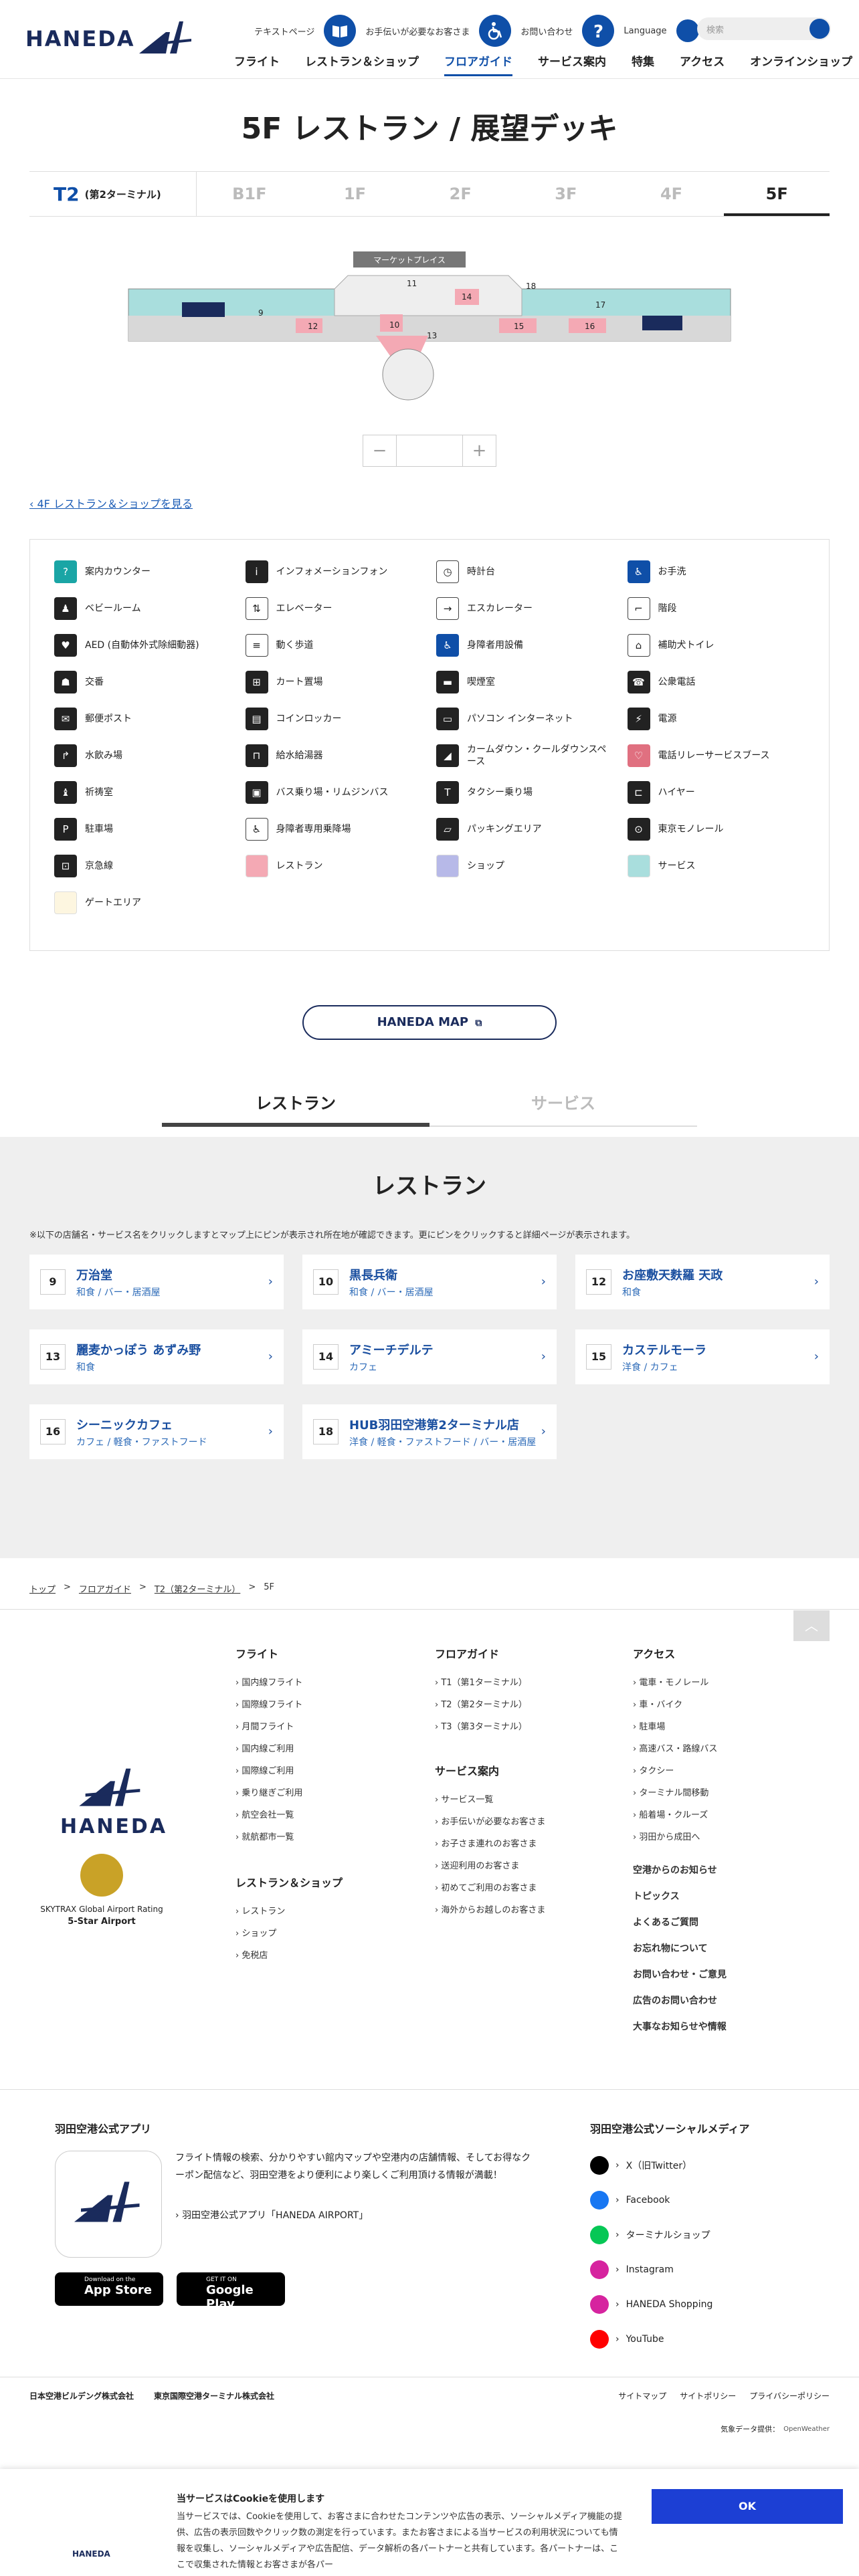 The image size is (859, 2576). Describe the element at coordinates (703, 1356) in the screenshot. I see `restaurant-card: 15 カステルモーラ 洋食 / カフェ ›` at that location.